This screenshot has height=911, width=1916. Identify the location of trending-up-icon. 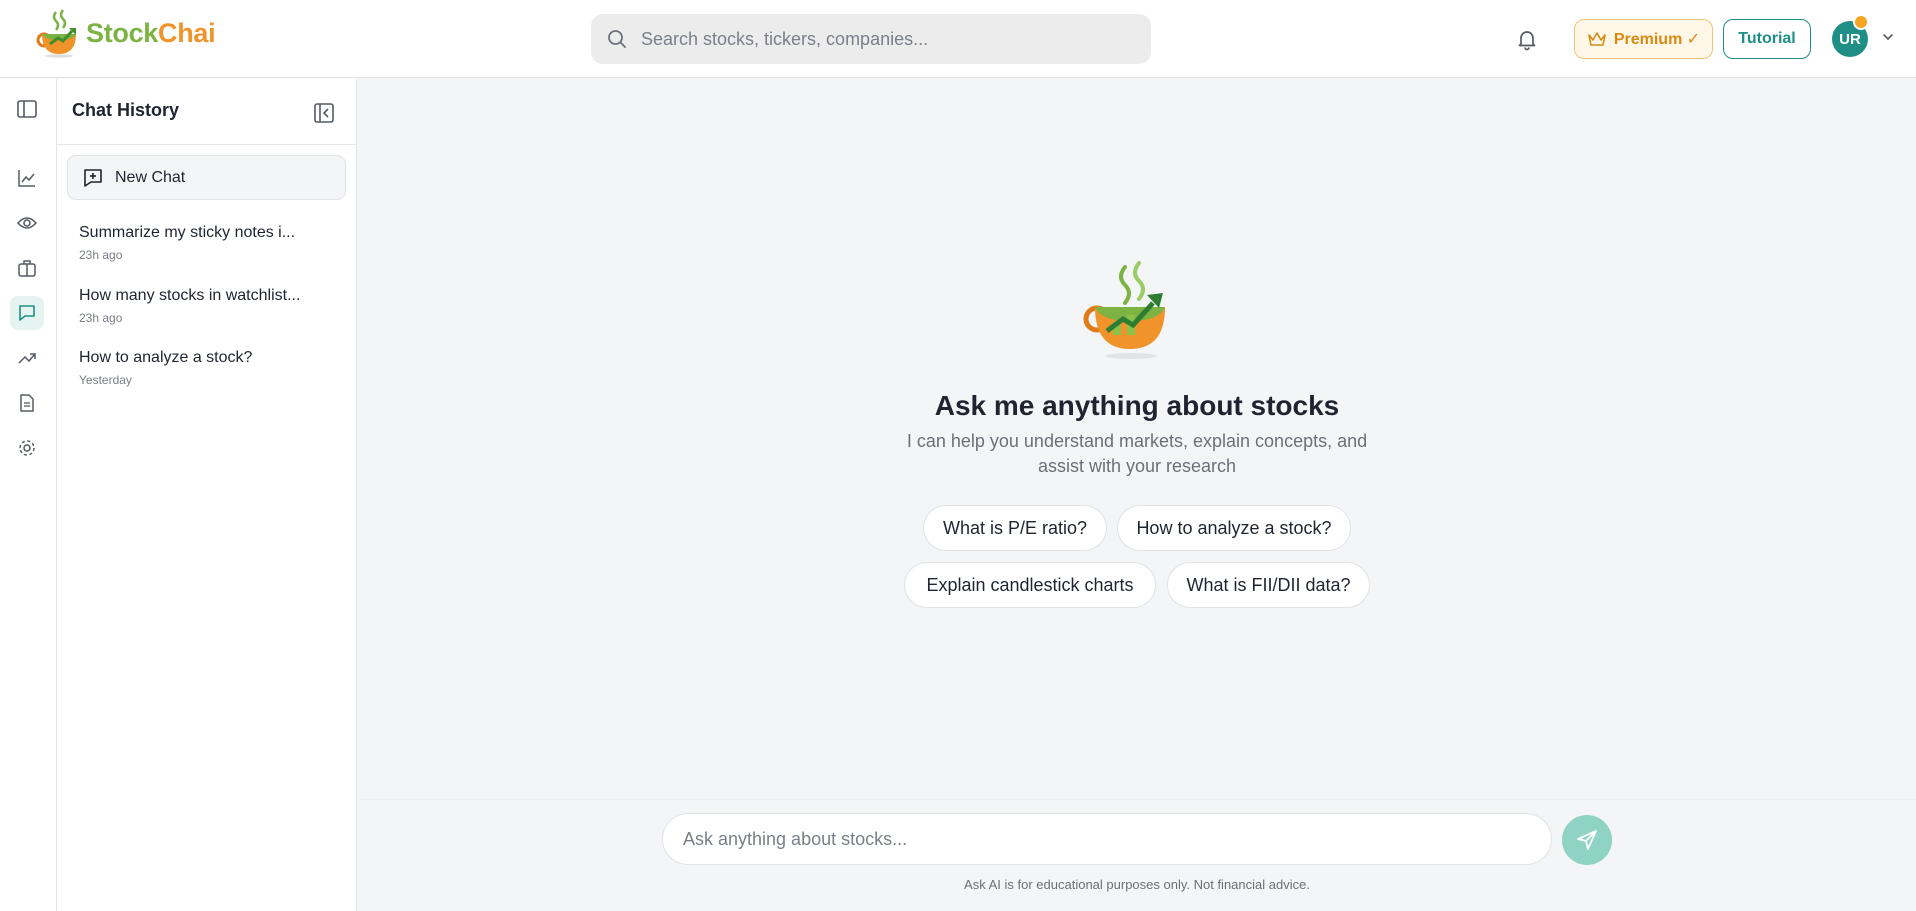
(27, 358).